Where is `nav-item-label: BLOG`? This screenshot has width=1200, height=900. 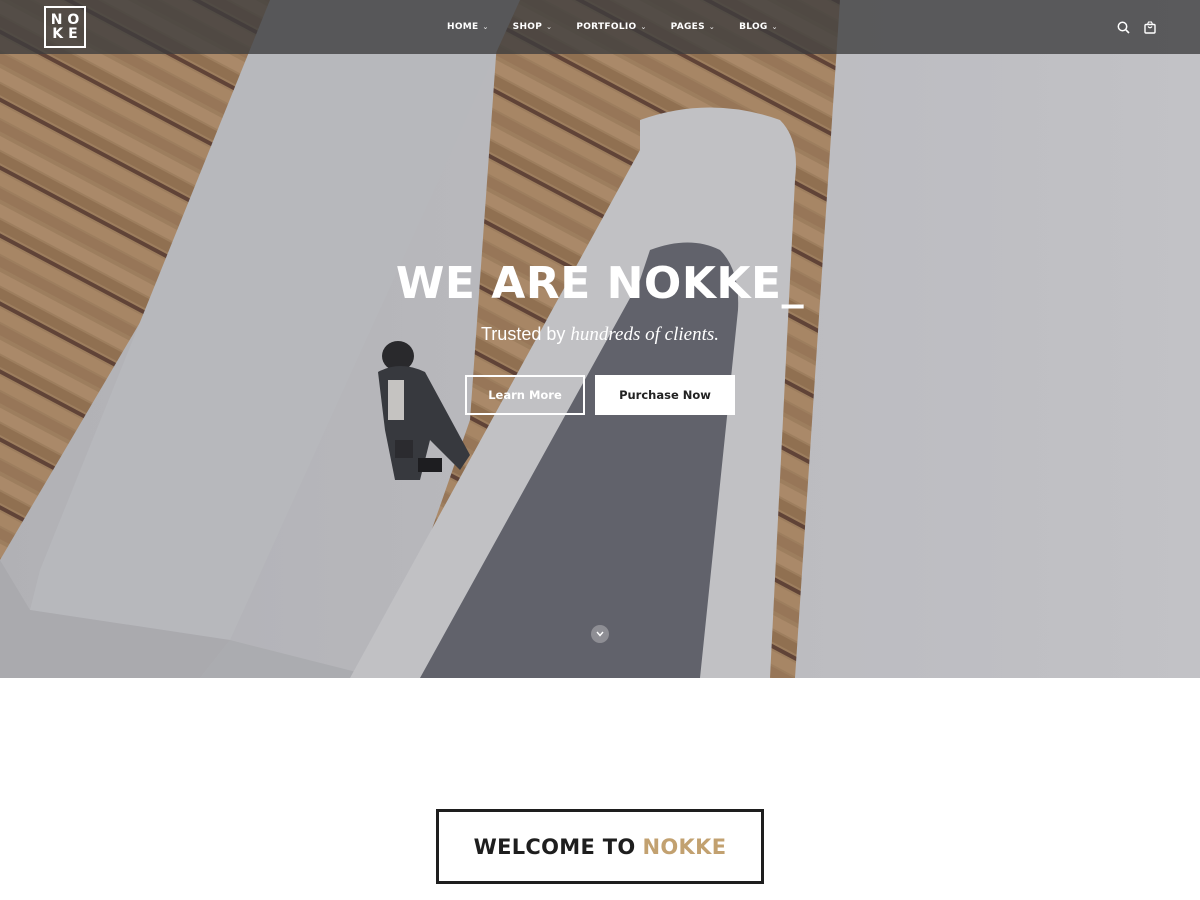 nav-item-label: BLOG is located at coordinates (753, 27).